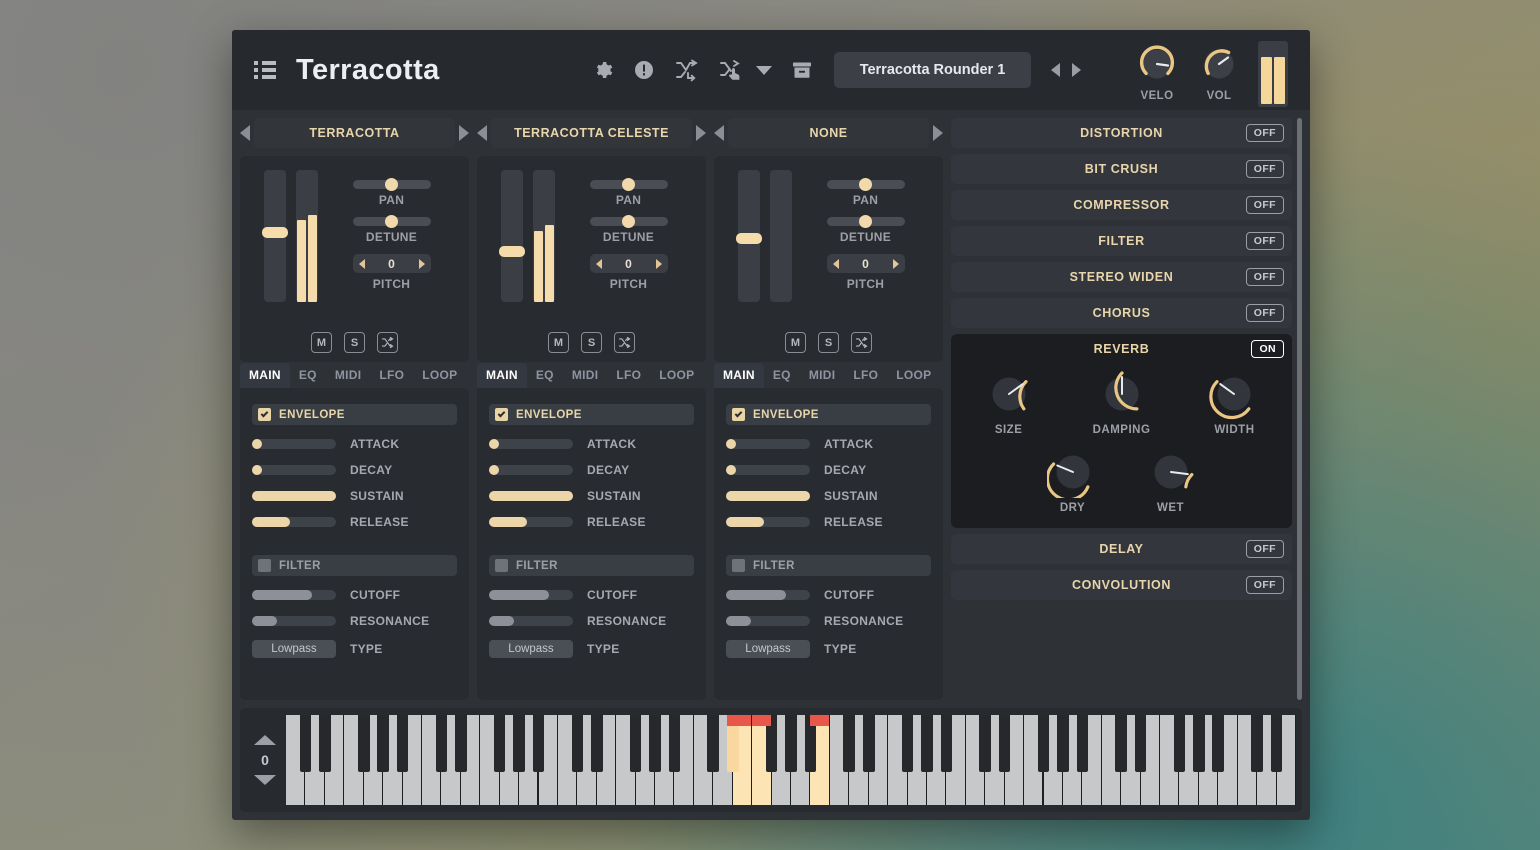  I want to click on knob-wet: WET, so click(1171, 480).